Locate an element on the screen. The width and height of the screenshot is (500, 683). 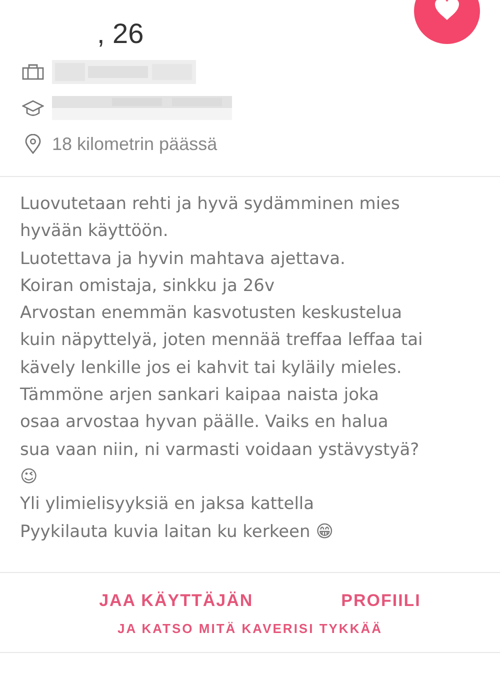
bio-text: Yli ylimielisyyksiä en jaksa kattella is located at coordinates (167, 504).